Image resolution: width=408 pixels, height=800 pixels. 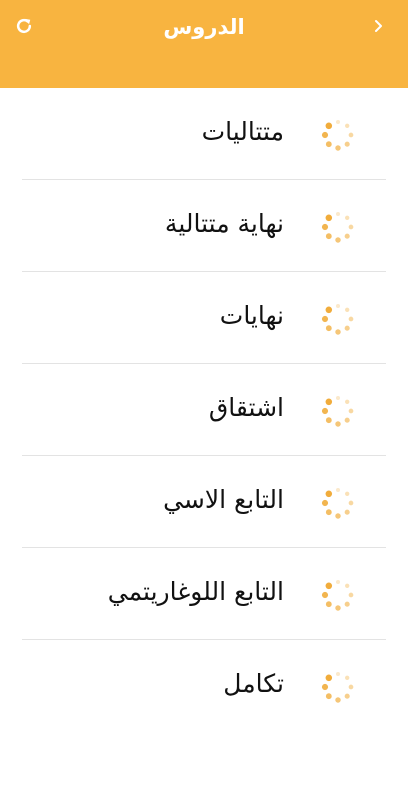 I want to click on lesson-item-limits: نهايات, so click(x=204, y=318).